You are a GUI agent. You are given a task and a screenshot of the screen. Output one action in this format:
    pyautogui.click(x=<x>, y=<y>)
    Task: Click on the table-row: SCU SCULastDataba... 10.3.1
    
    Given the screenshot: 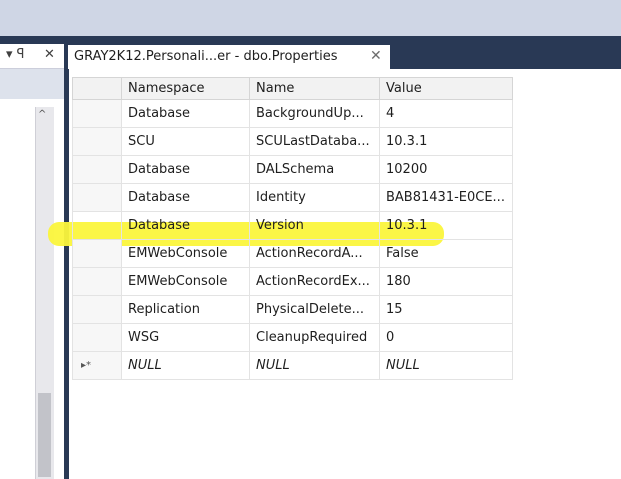 What is the action you would take?
    pyautogui.click(x=292, y=141)
    